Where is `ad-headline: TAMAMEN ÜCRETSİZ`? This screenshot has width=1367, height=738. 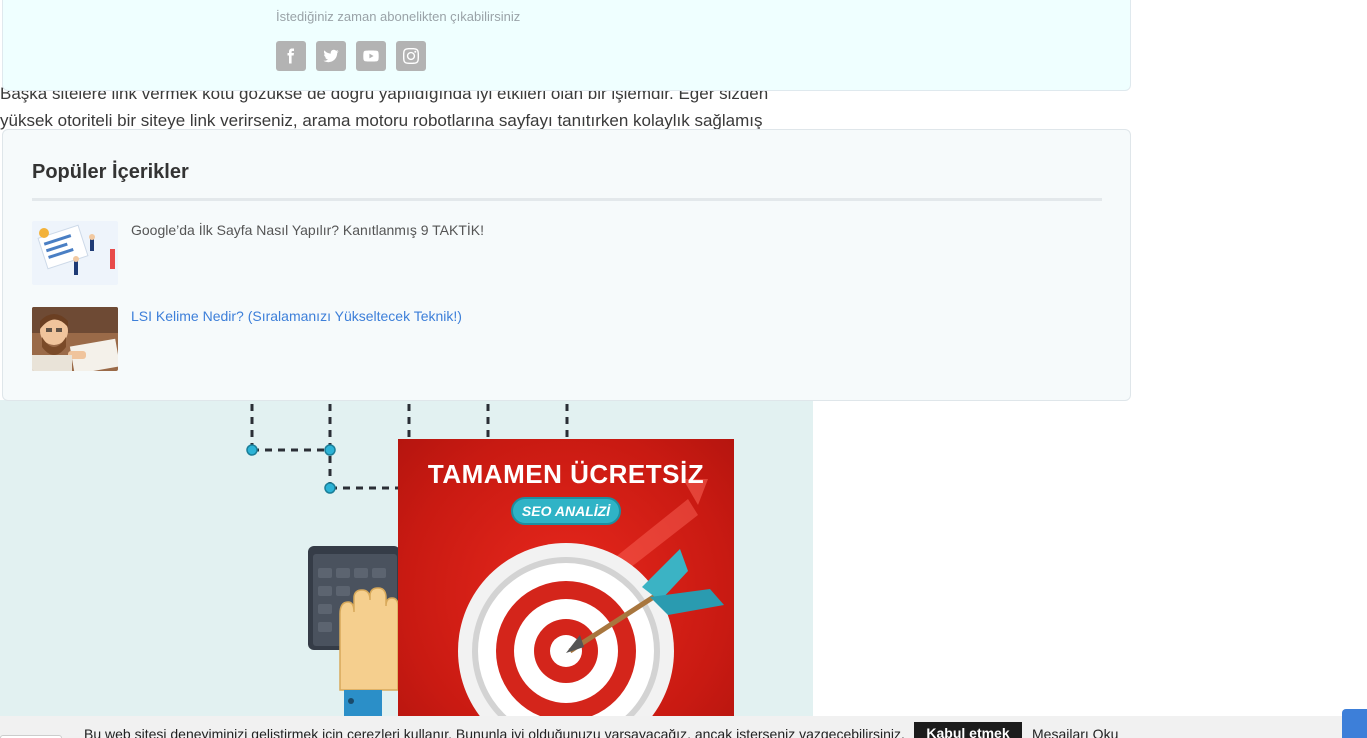
ad-headline: TAMAMEN ÜCRETSİZ is located at coordinates (566, 474).